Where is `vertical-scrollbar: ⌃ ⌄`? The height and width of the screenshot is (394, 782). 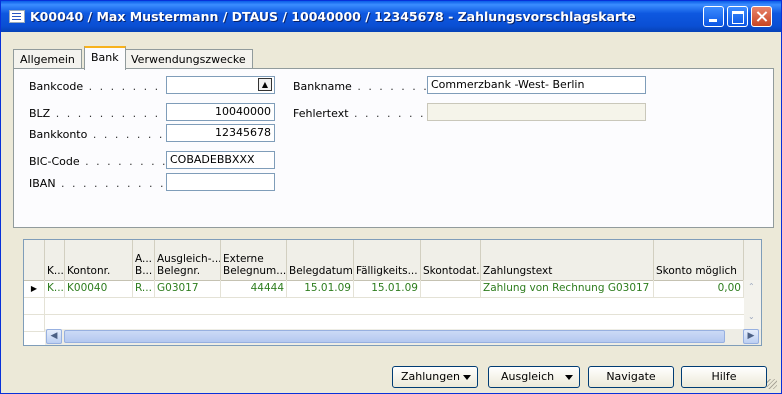
vertical-scrollbar: ⌃ ⌄ is located at coordinates (752, 304).